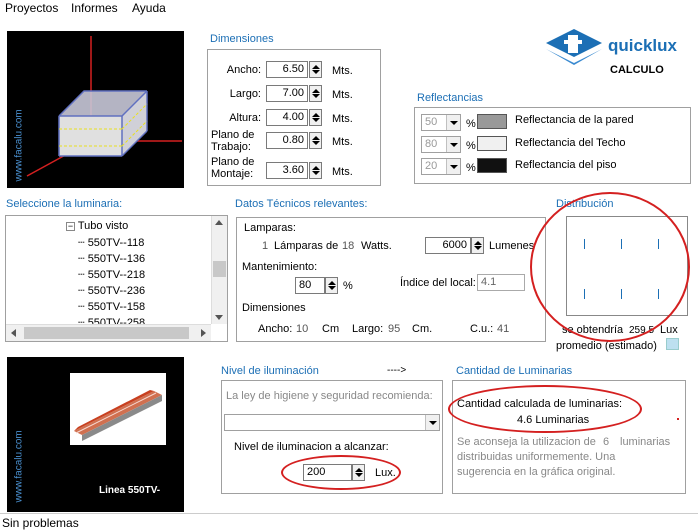  Describe the element at coordinates (31, 8) in the screenshot. I see `menu-proyectos: Proyectos` at that location.